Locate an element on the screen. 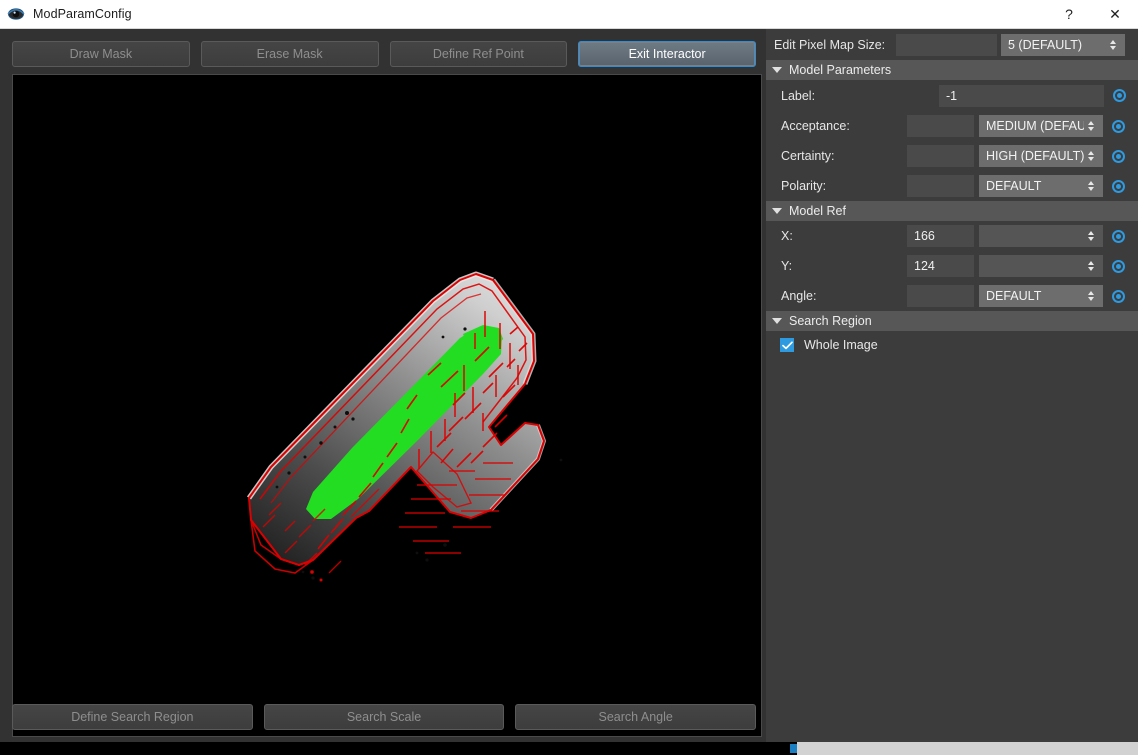 The height and width of the screenshot is (755, 1138). search-scale-button: Search Scale is located at coordinates (384, 717).